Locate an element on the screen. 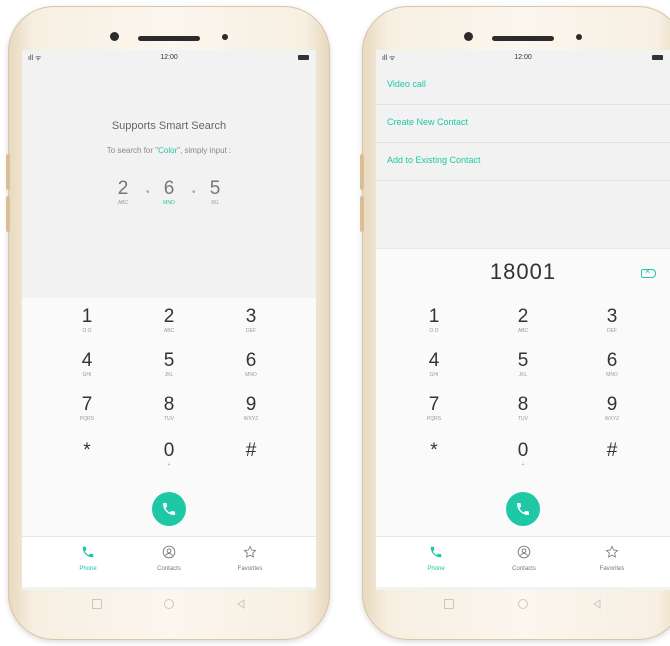 The width and height of the screenshot is (670, 646). key-letters: PQRS is located at coordinates (87, 419).